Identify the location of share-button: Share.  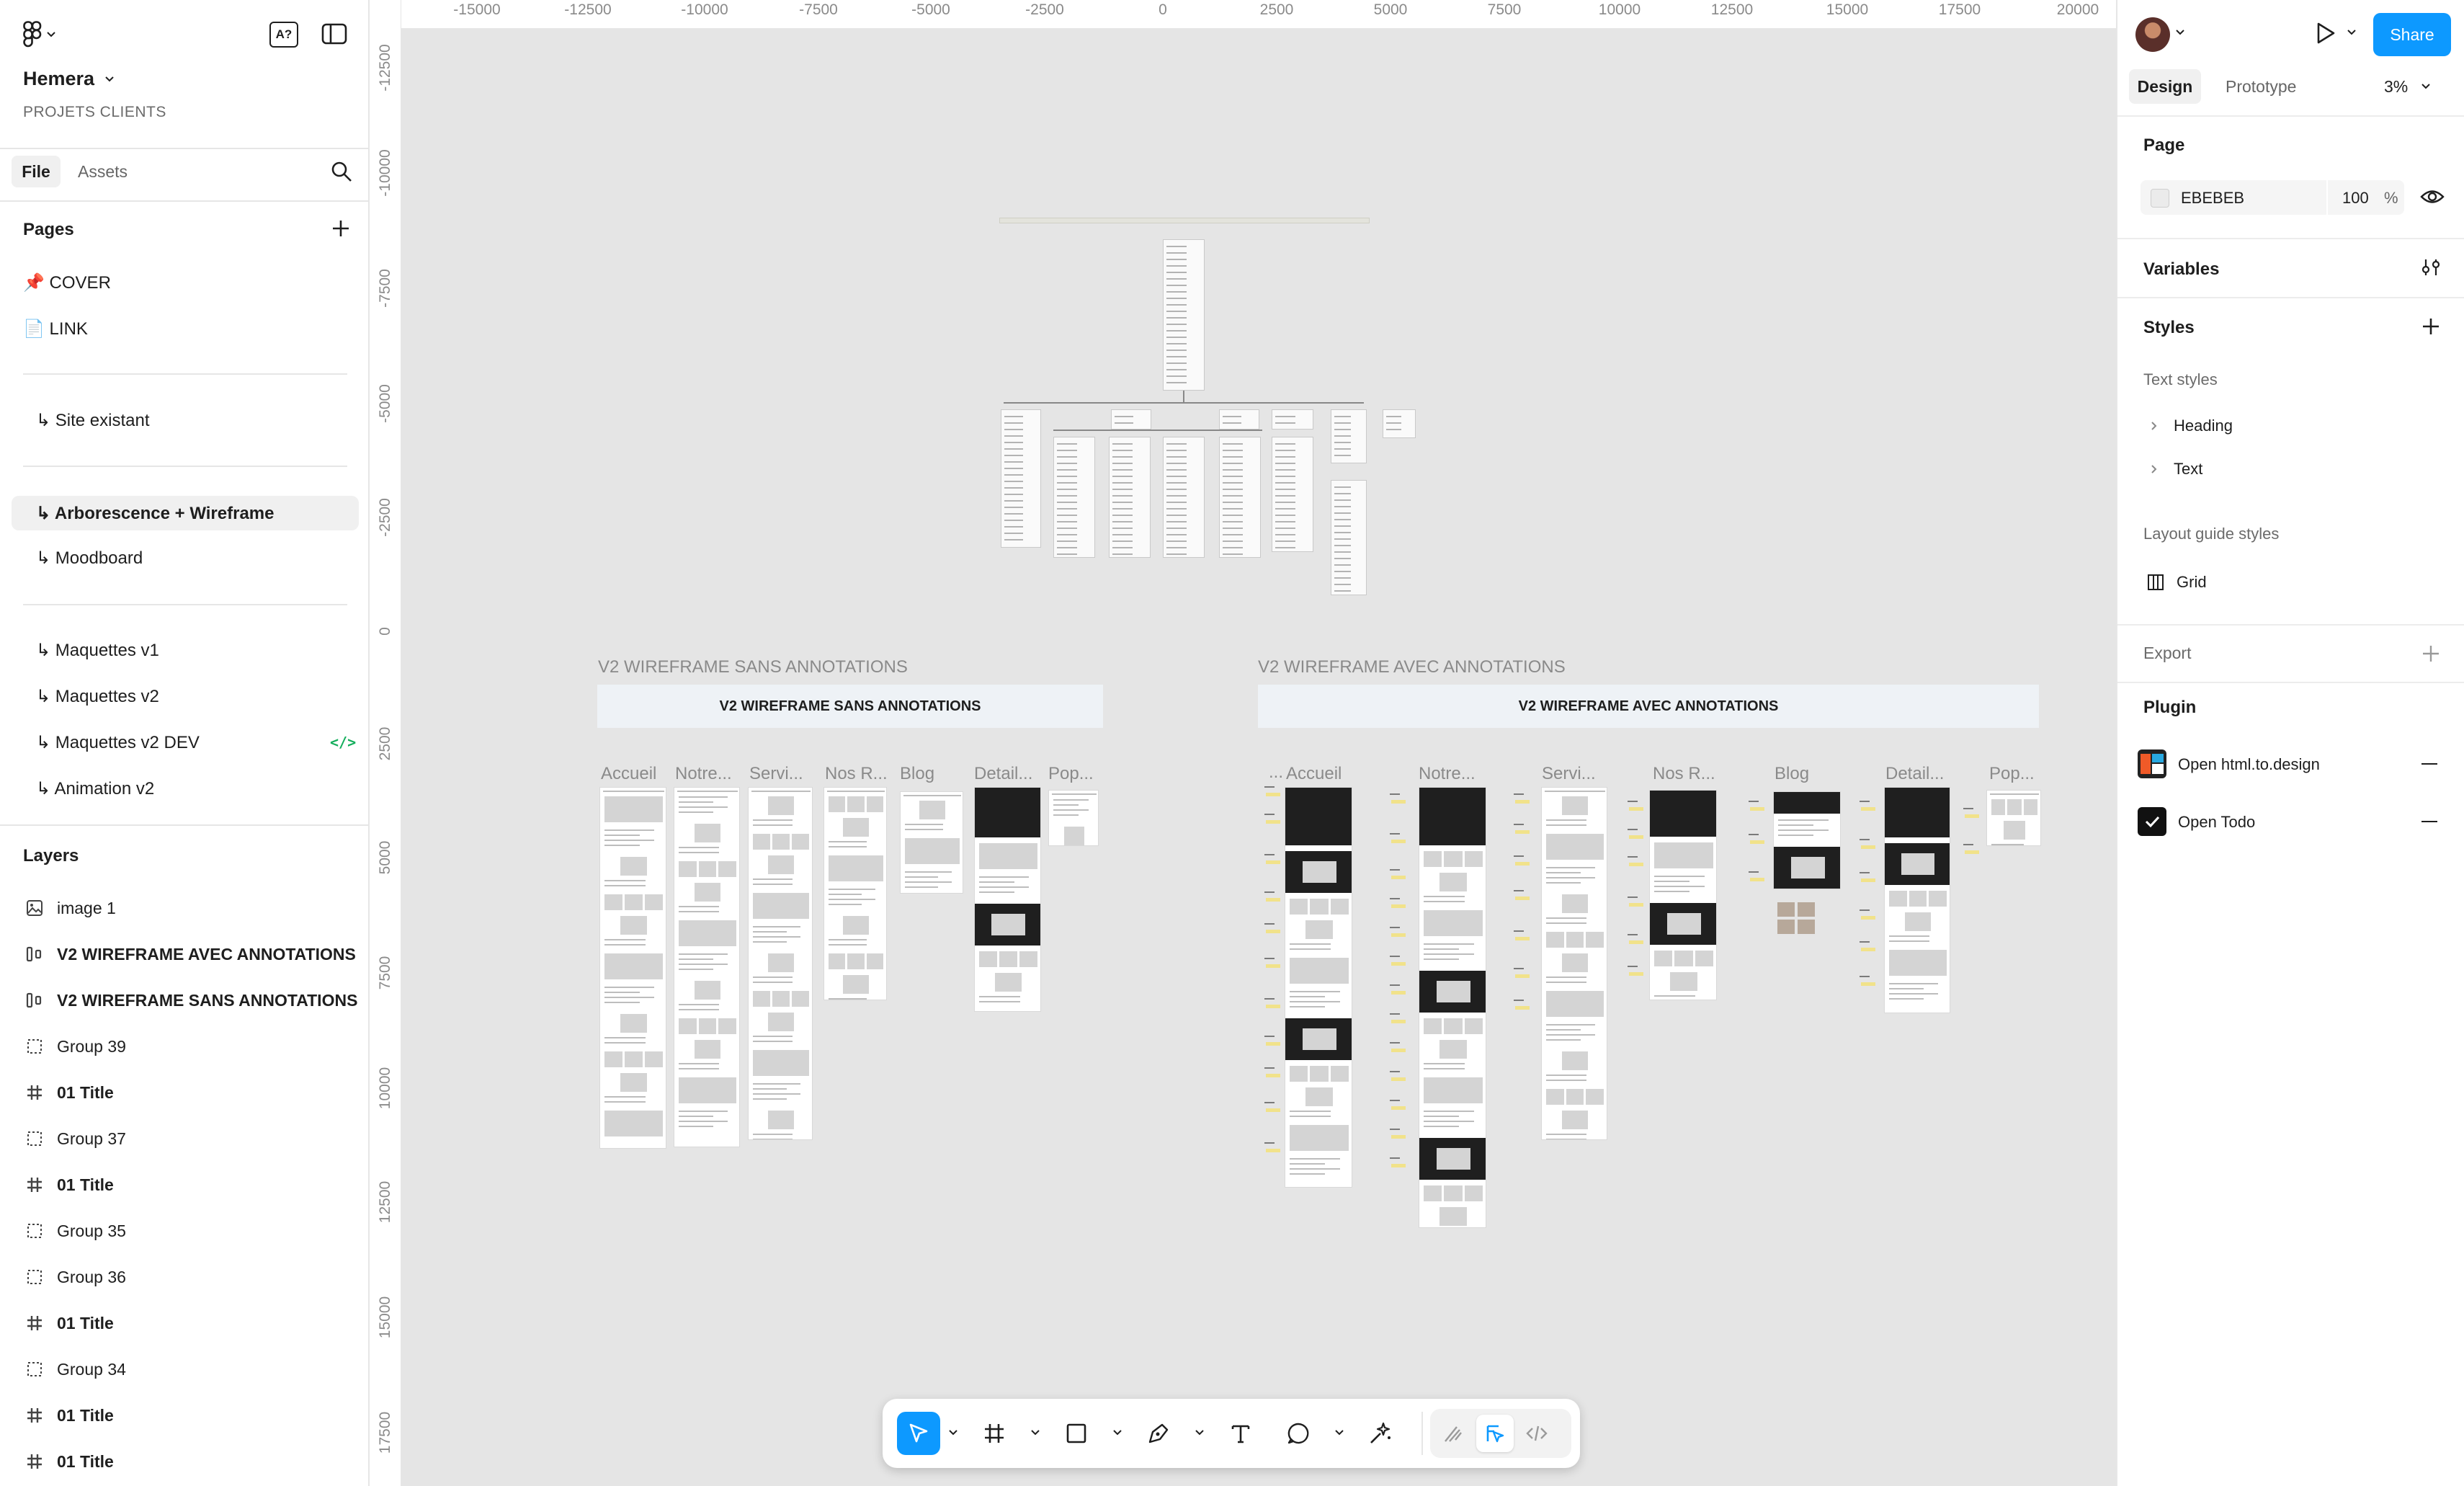
(2412, 34).